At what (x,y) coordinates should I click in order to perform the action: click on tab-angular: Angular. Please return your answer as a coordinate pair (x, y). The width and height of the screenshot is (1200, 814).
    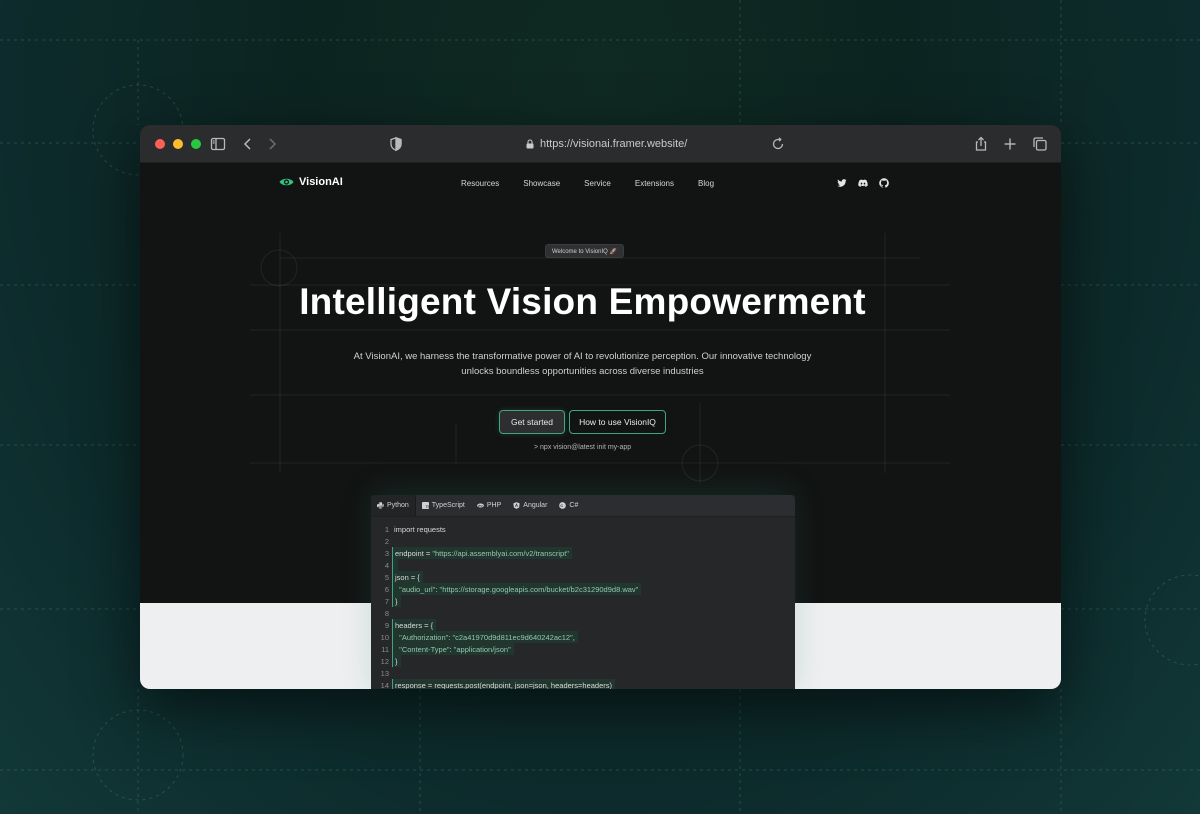
    Looking at the image, I should click on (530, 505).